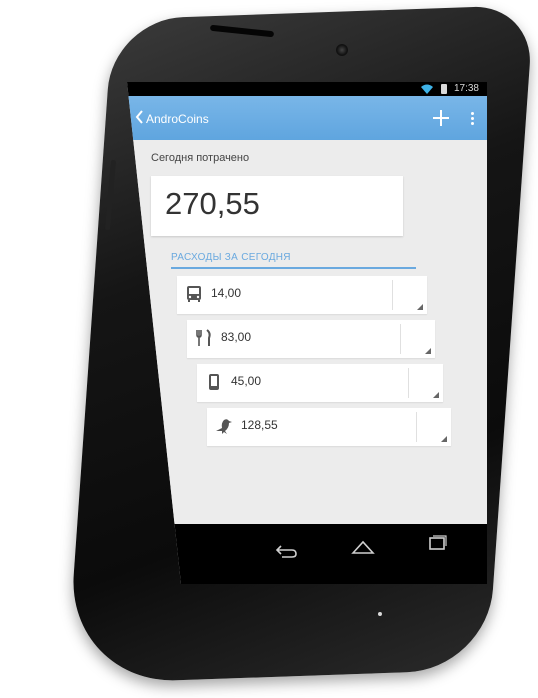 Image resolution: width=538 pixels, height=698 pixels. Describe the element at coordinates (194, 294) in the screenshot. I see `bus-icon` at that location.